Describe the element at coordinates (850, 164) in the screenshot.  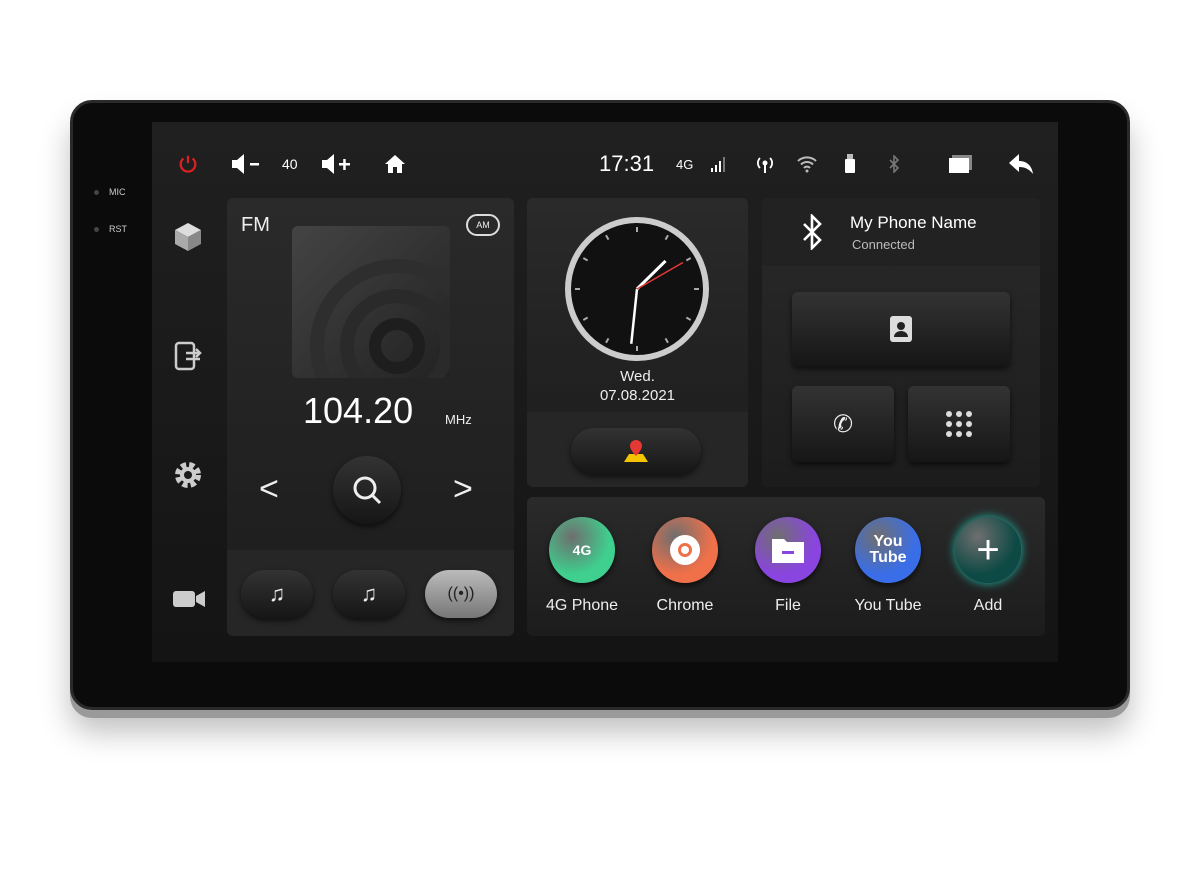
I see `usb-icon` at that location.